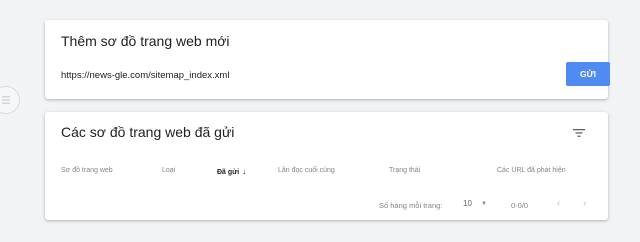  I want to click on chevron-right-icon: ›, so click(584, 203).